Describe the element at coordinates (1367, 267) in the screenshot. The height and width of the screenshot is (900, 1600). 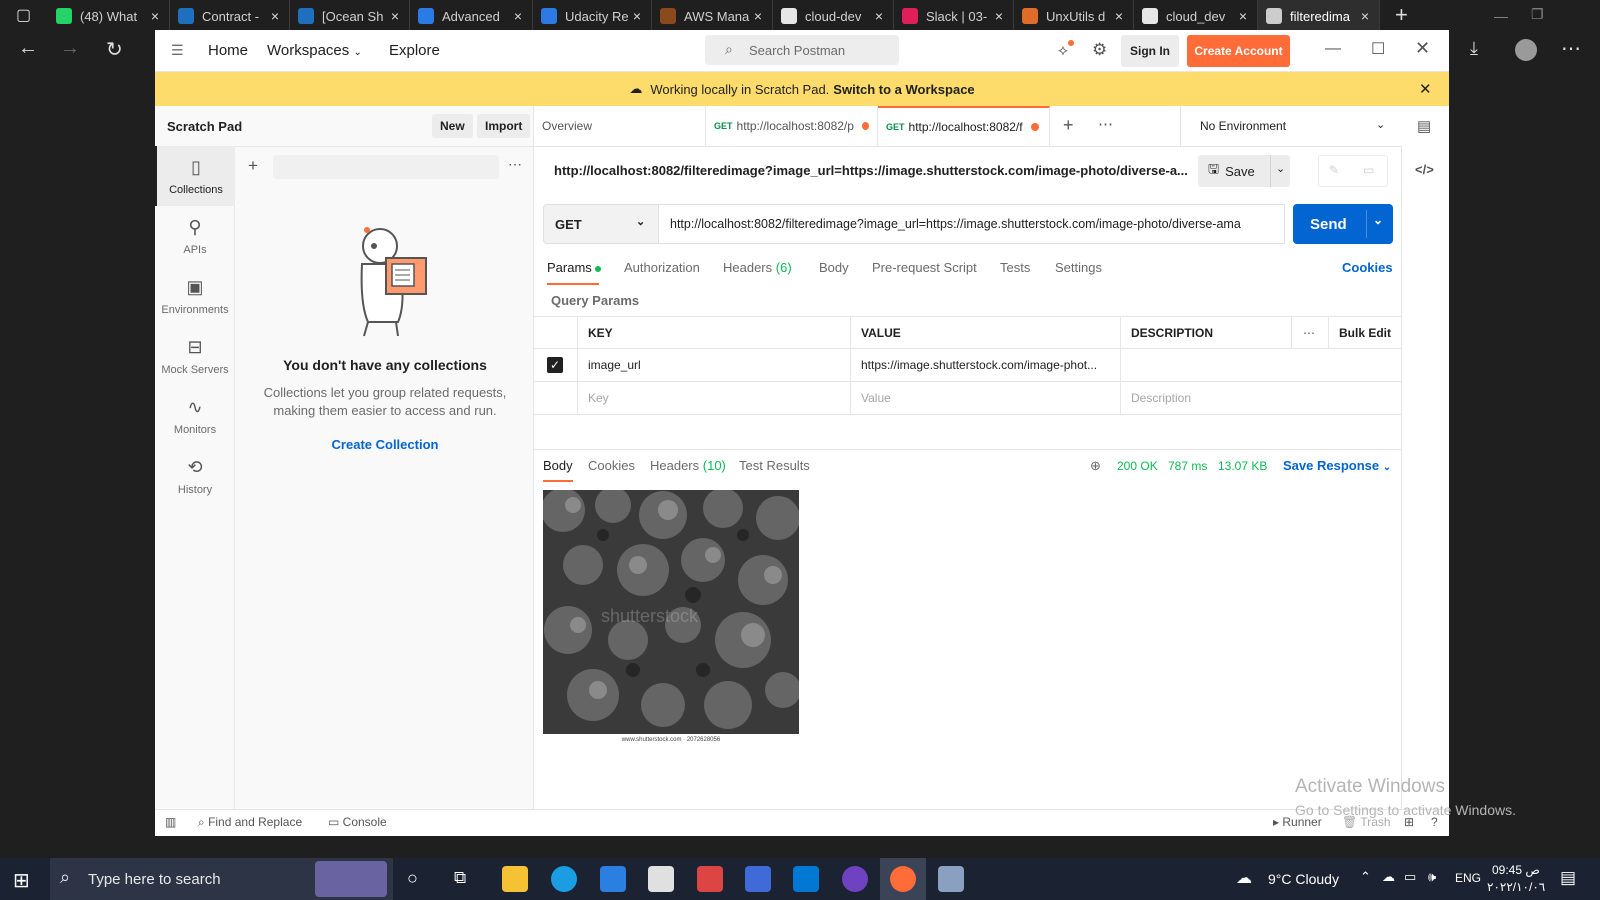
I see `cookies-link: Cookies` at that location.